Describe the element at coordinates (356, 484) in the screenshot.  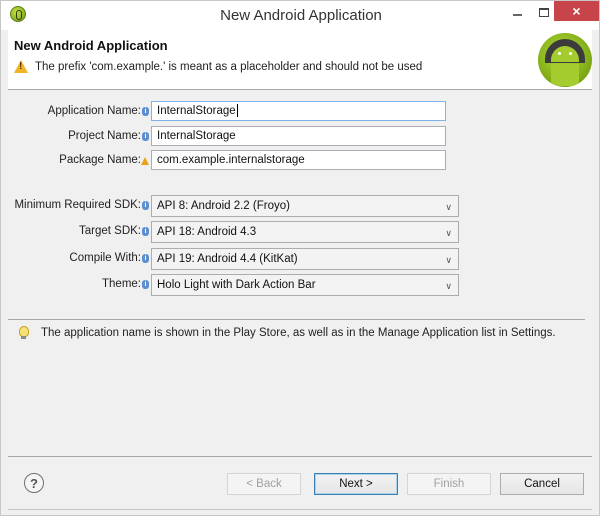
I see `next-button: Next >` at that location.